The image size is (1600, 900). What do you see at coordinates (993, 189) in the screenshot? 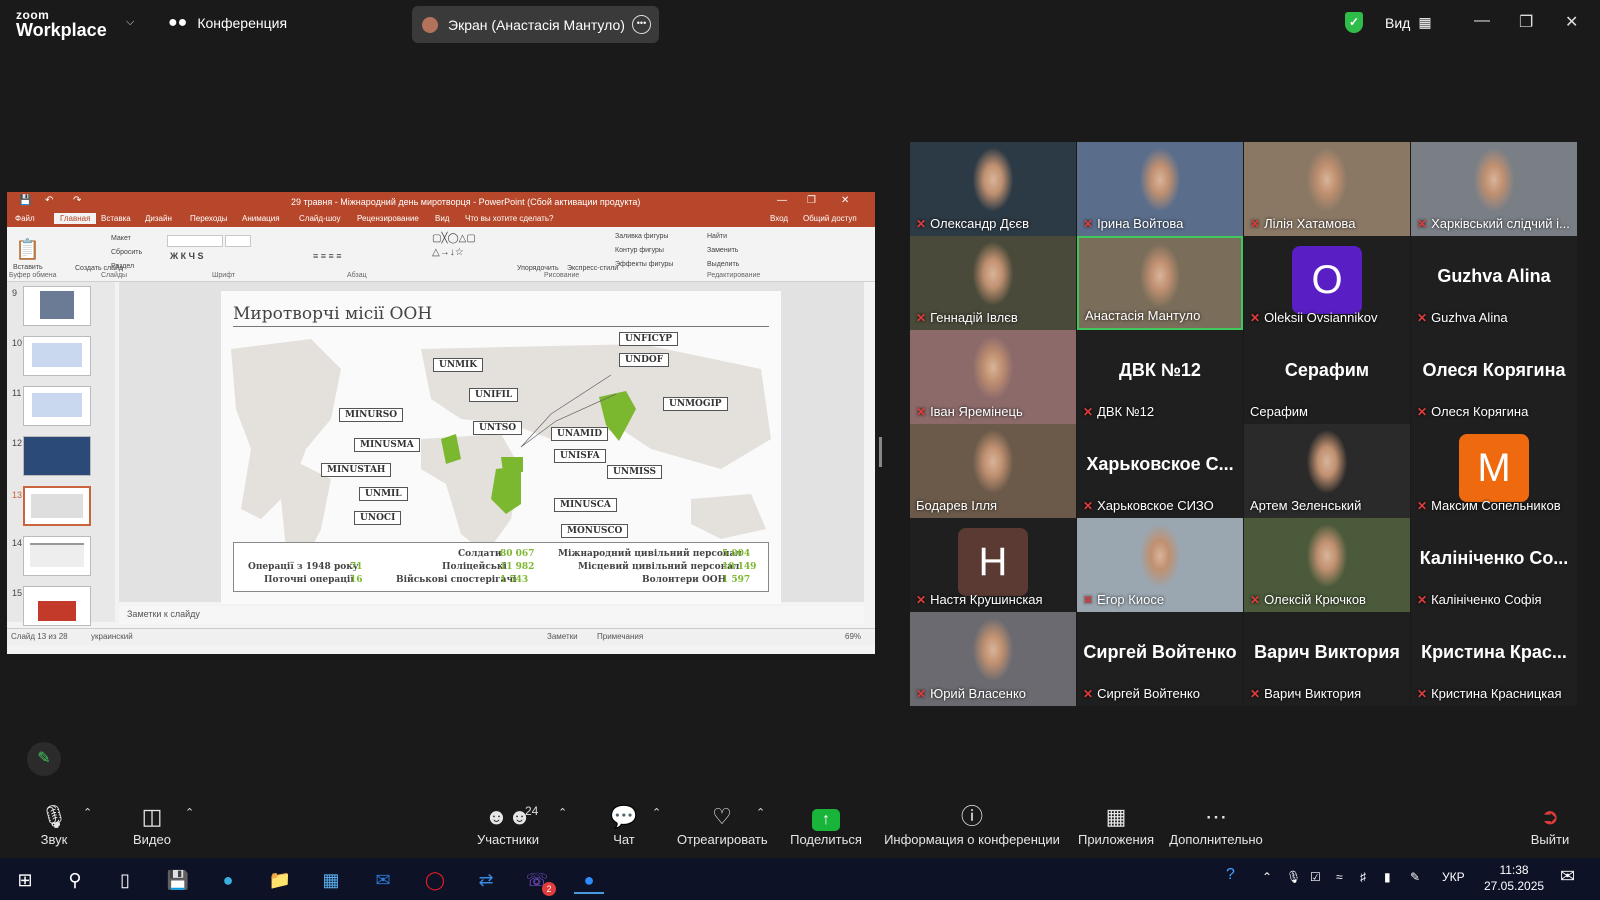
I see `participant-tile: ✕ Олександр Дєєв` at bounding box center [993, 189].